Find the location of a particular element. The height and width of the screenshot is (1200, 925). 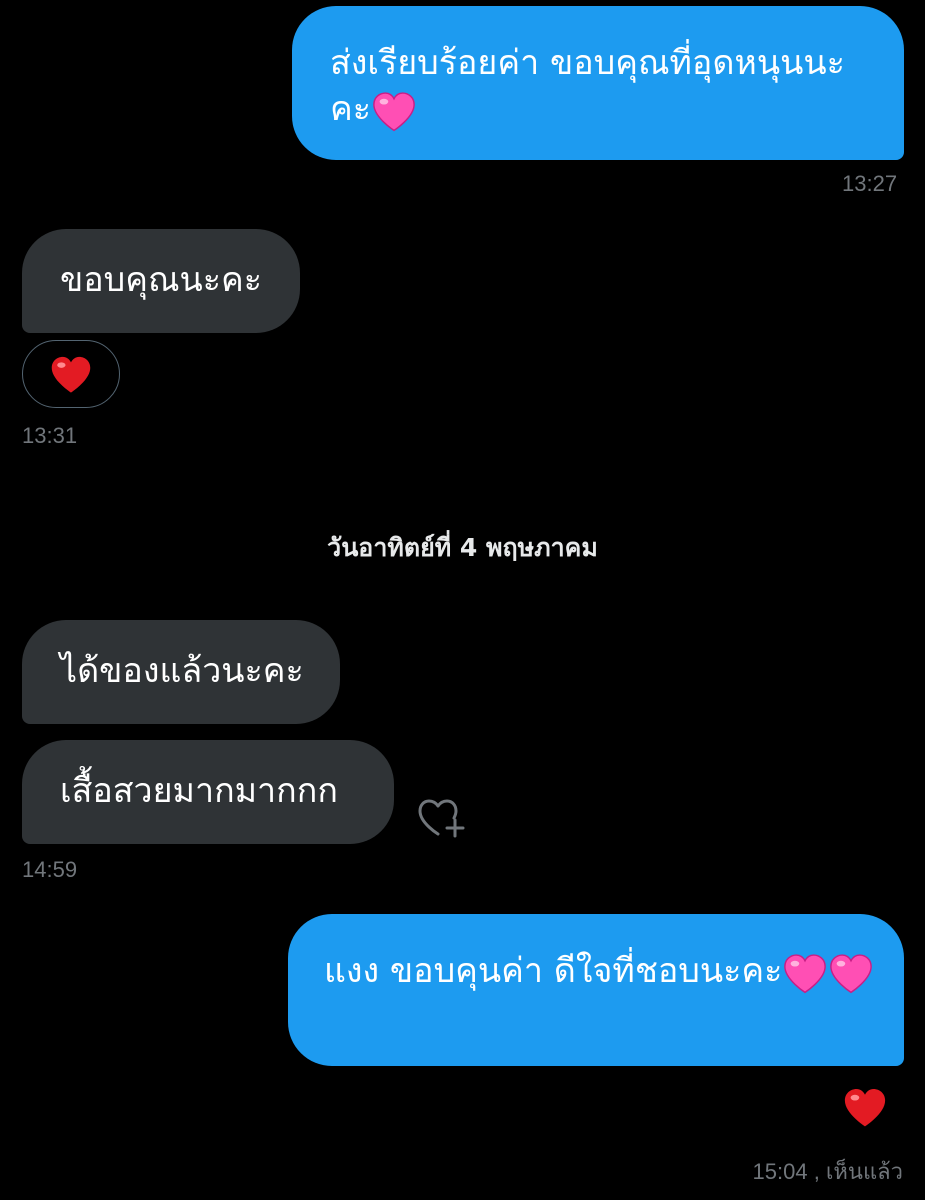

incoming-message-bubble: ได้ของแล้วนะคะ is located at coordinates (181, 672).